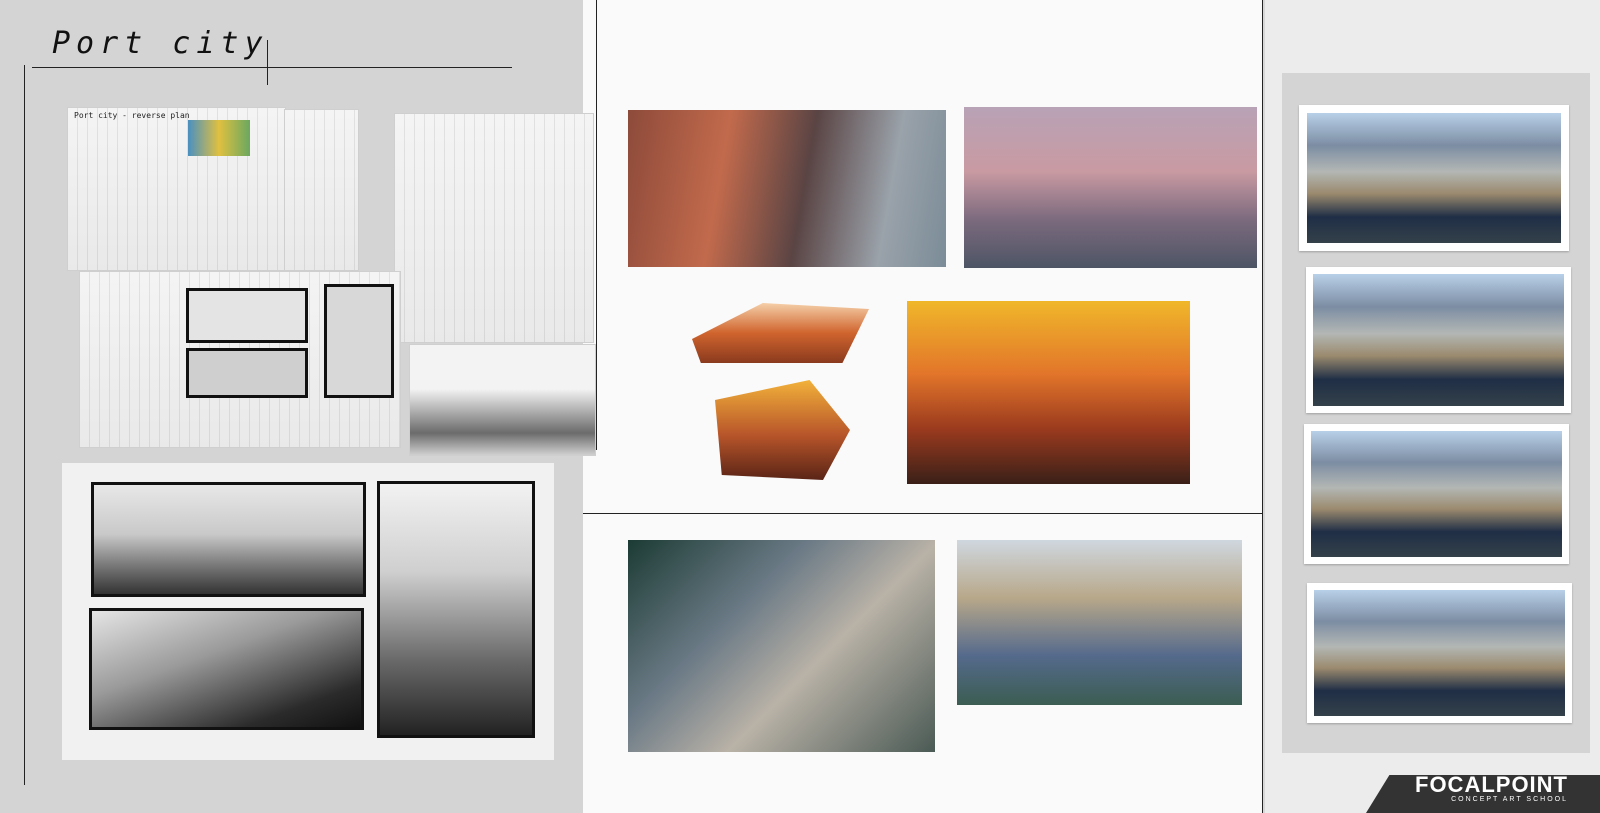 The width and height of the screenshot is (1600, 813). Describe the element at coordinates (781, 646) in the screenshot. I see `aerial-render-ships` at that location.